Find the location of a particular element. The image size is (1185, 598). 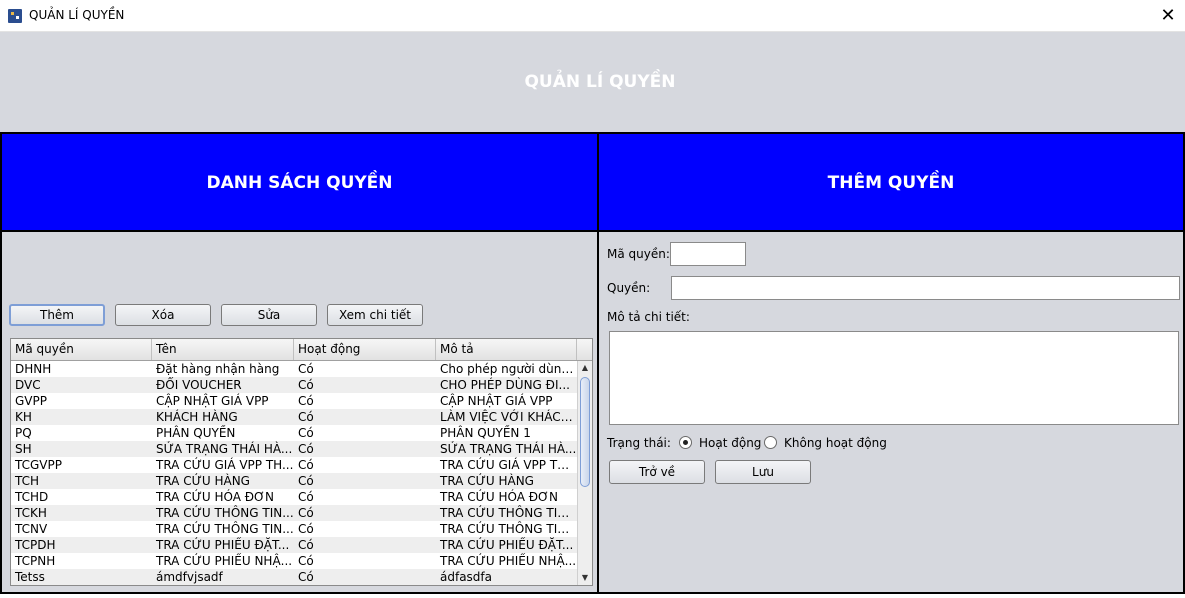

cell-code: KH is located at coordinates (23, 417).